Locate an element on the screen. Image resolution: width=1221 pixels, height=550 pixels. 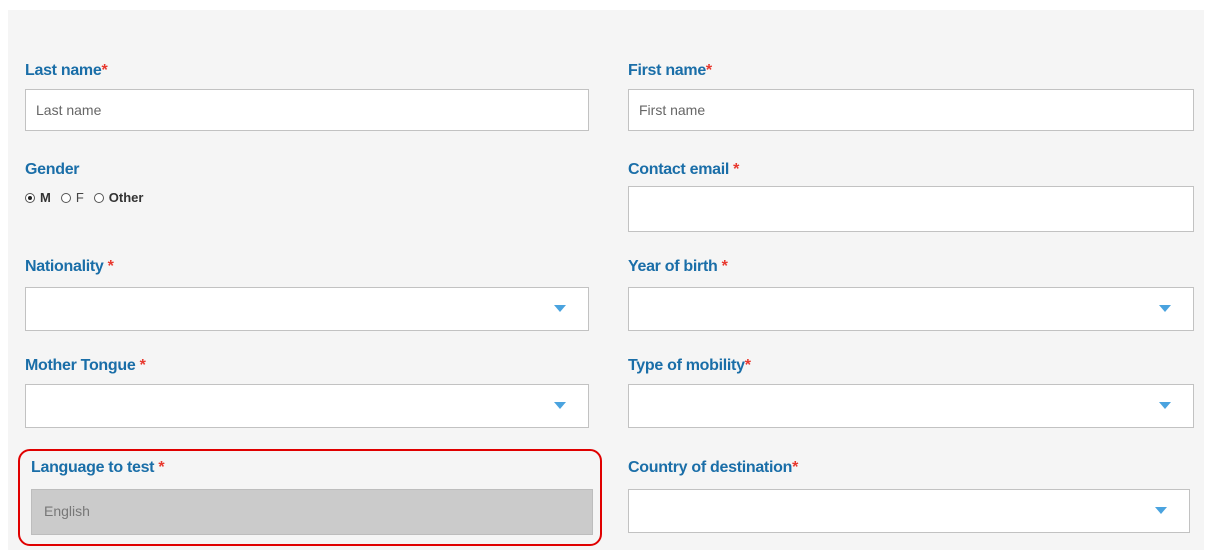
contact-email-input is located at coordinates (911, 209).